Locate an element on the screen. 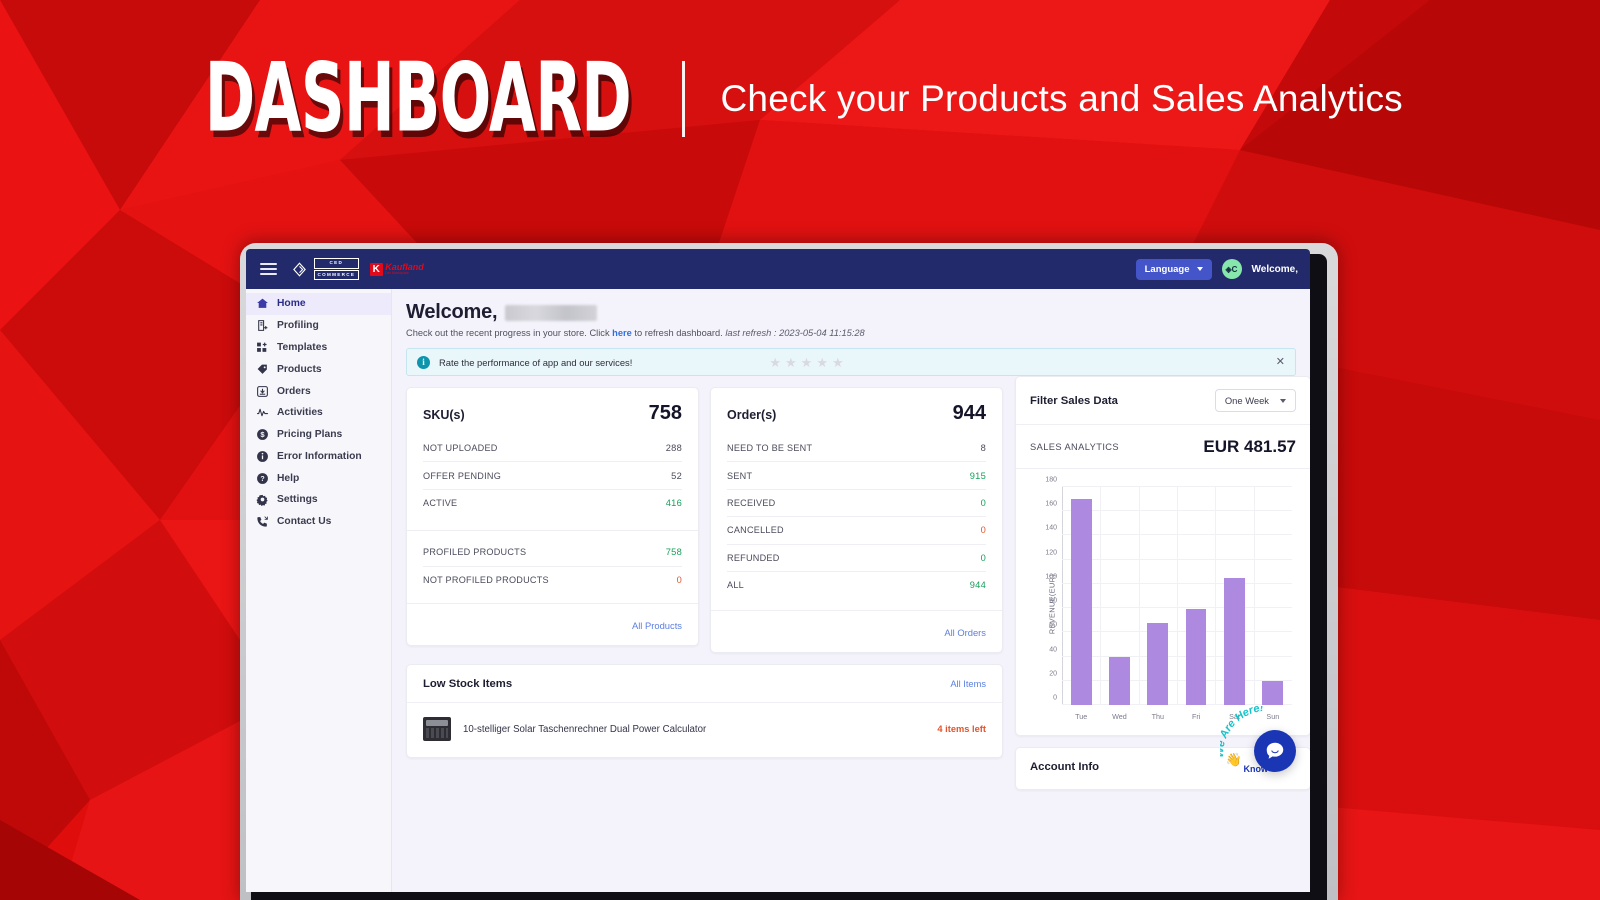 The height and width of the screenshot is (900, 1600). cedcommerce-mark-icon is located at coordinates (299, 269).